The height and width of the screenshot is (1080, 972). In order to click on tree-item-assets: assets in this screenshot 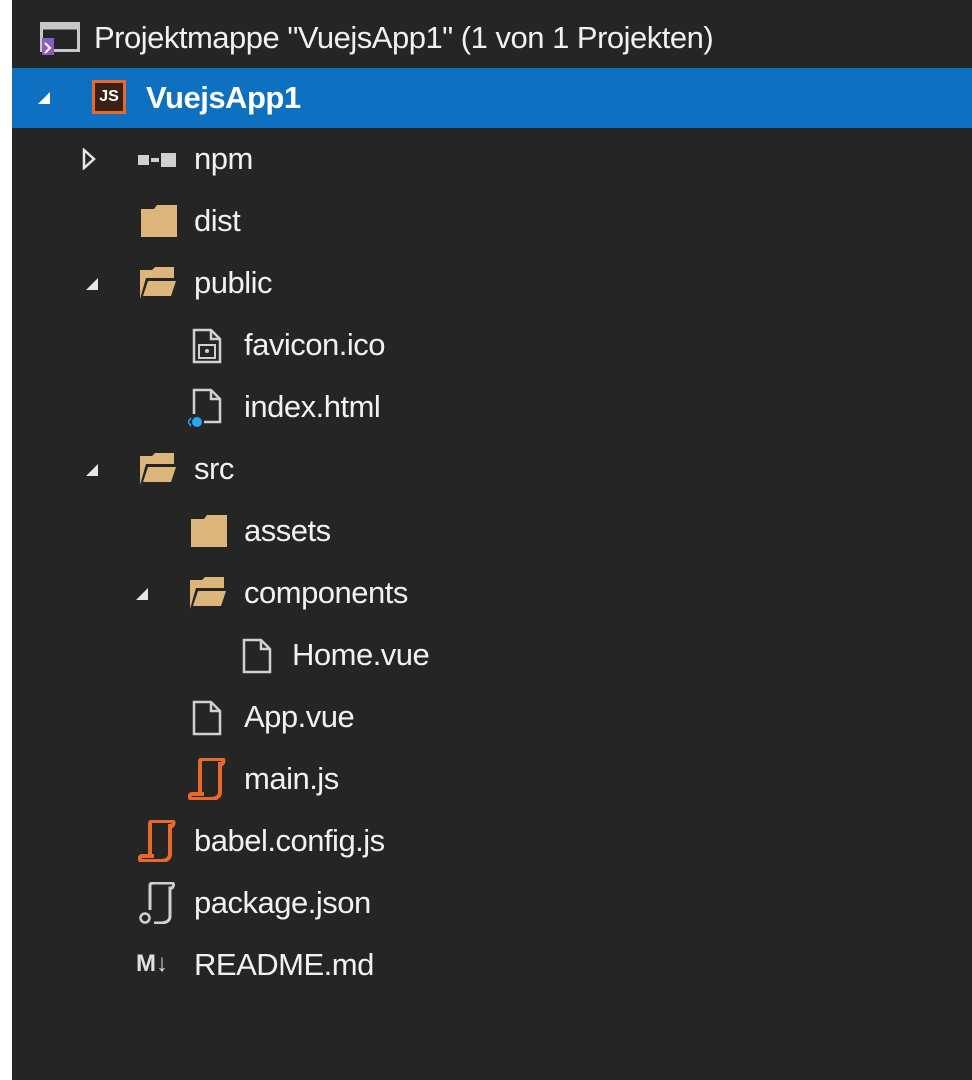, I will do `click(492, 531)`.